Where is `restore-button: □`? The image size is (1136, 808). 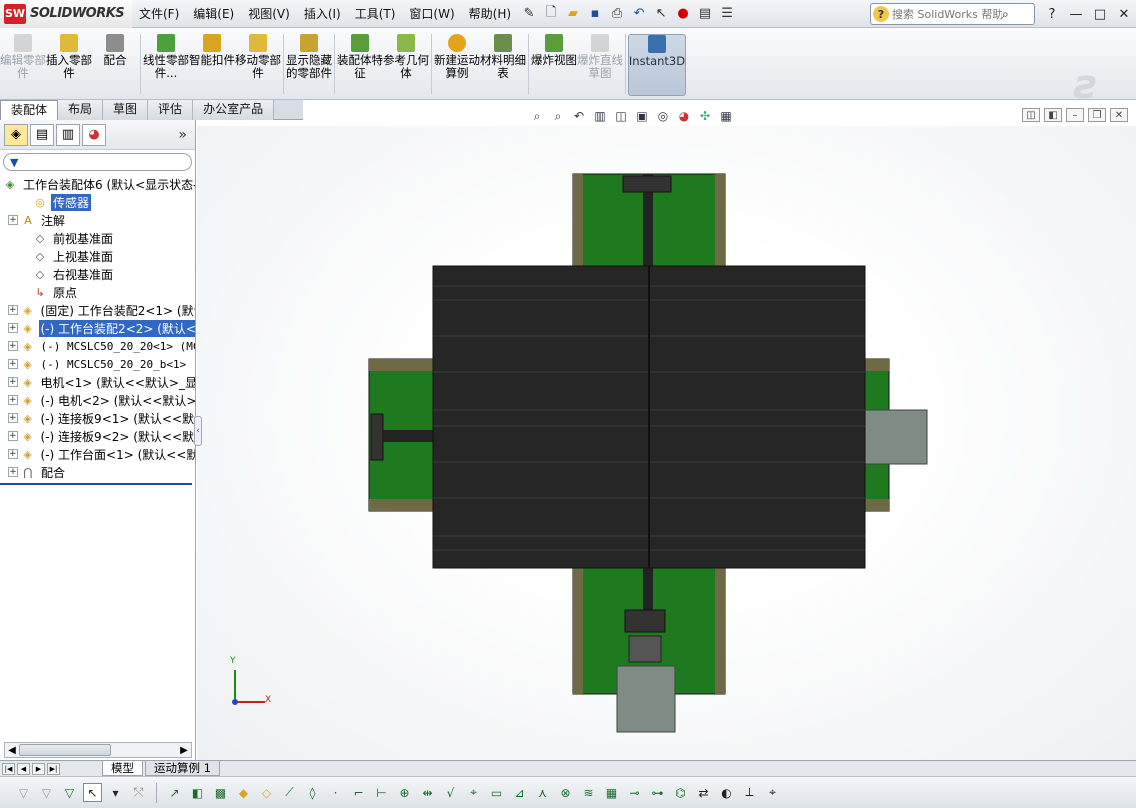 restore-button: □ is located at coordinates (1100, 14).